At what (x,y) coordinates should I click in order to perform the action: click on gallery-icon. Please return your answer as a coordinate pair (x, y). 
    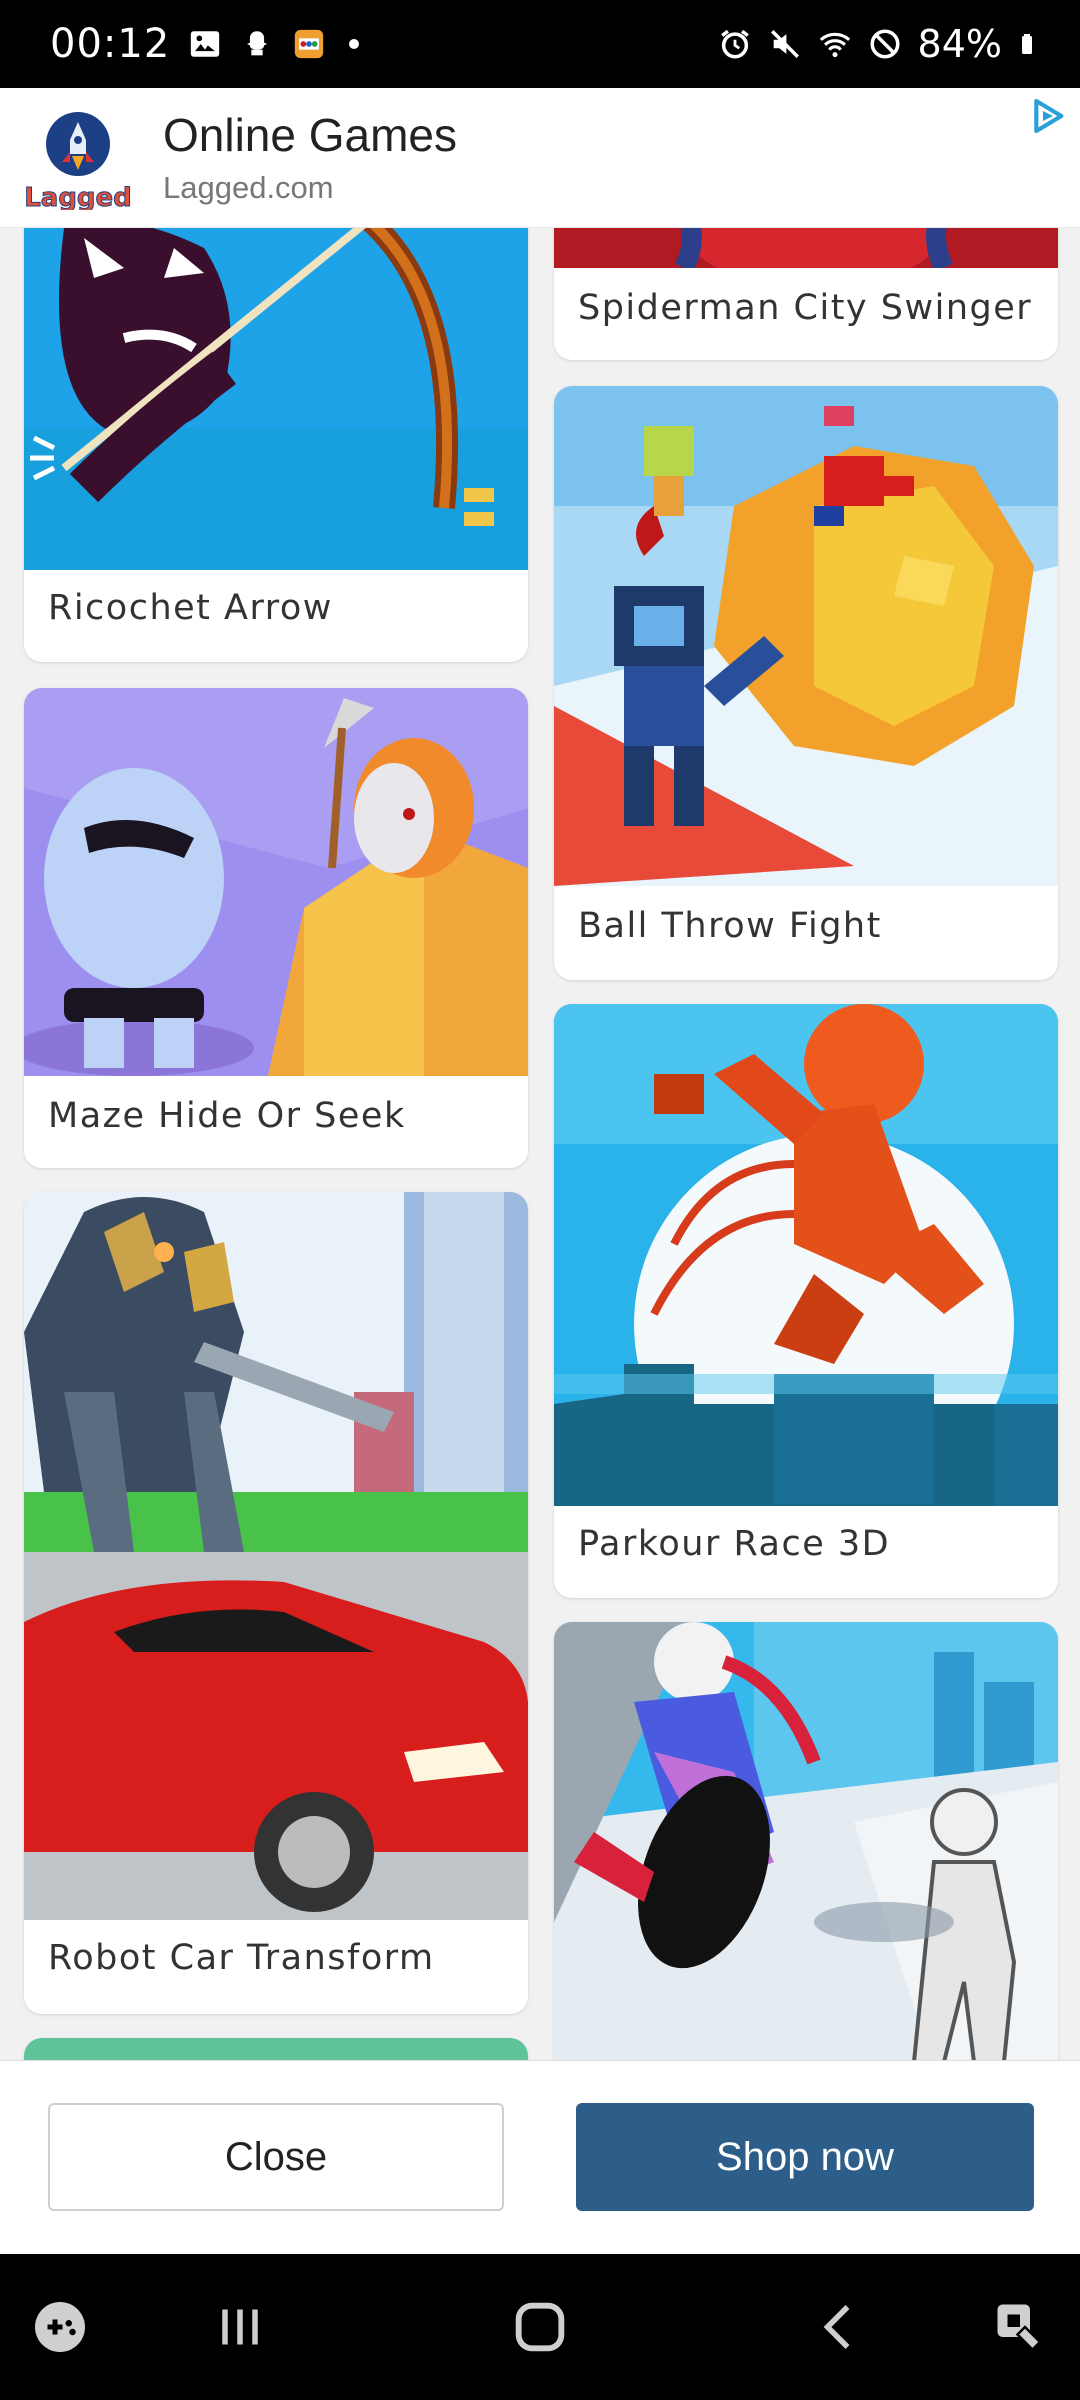
    Looking at the image, I should click on (205, 44).